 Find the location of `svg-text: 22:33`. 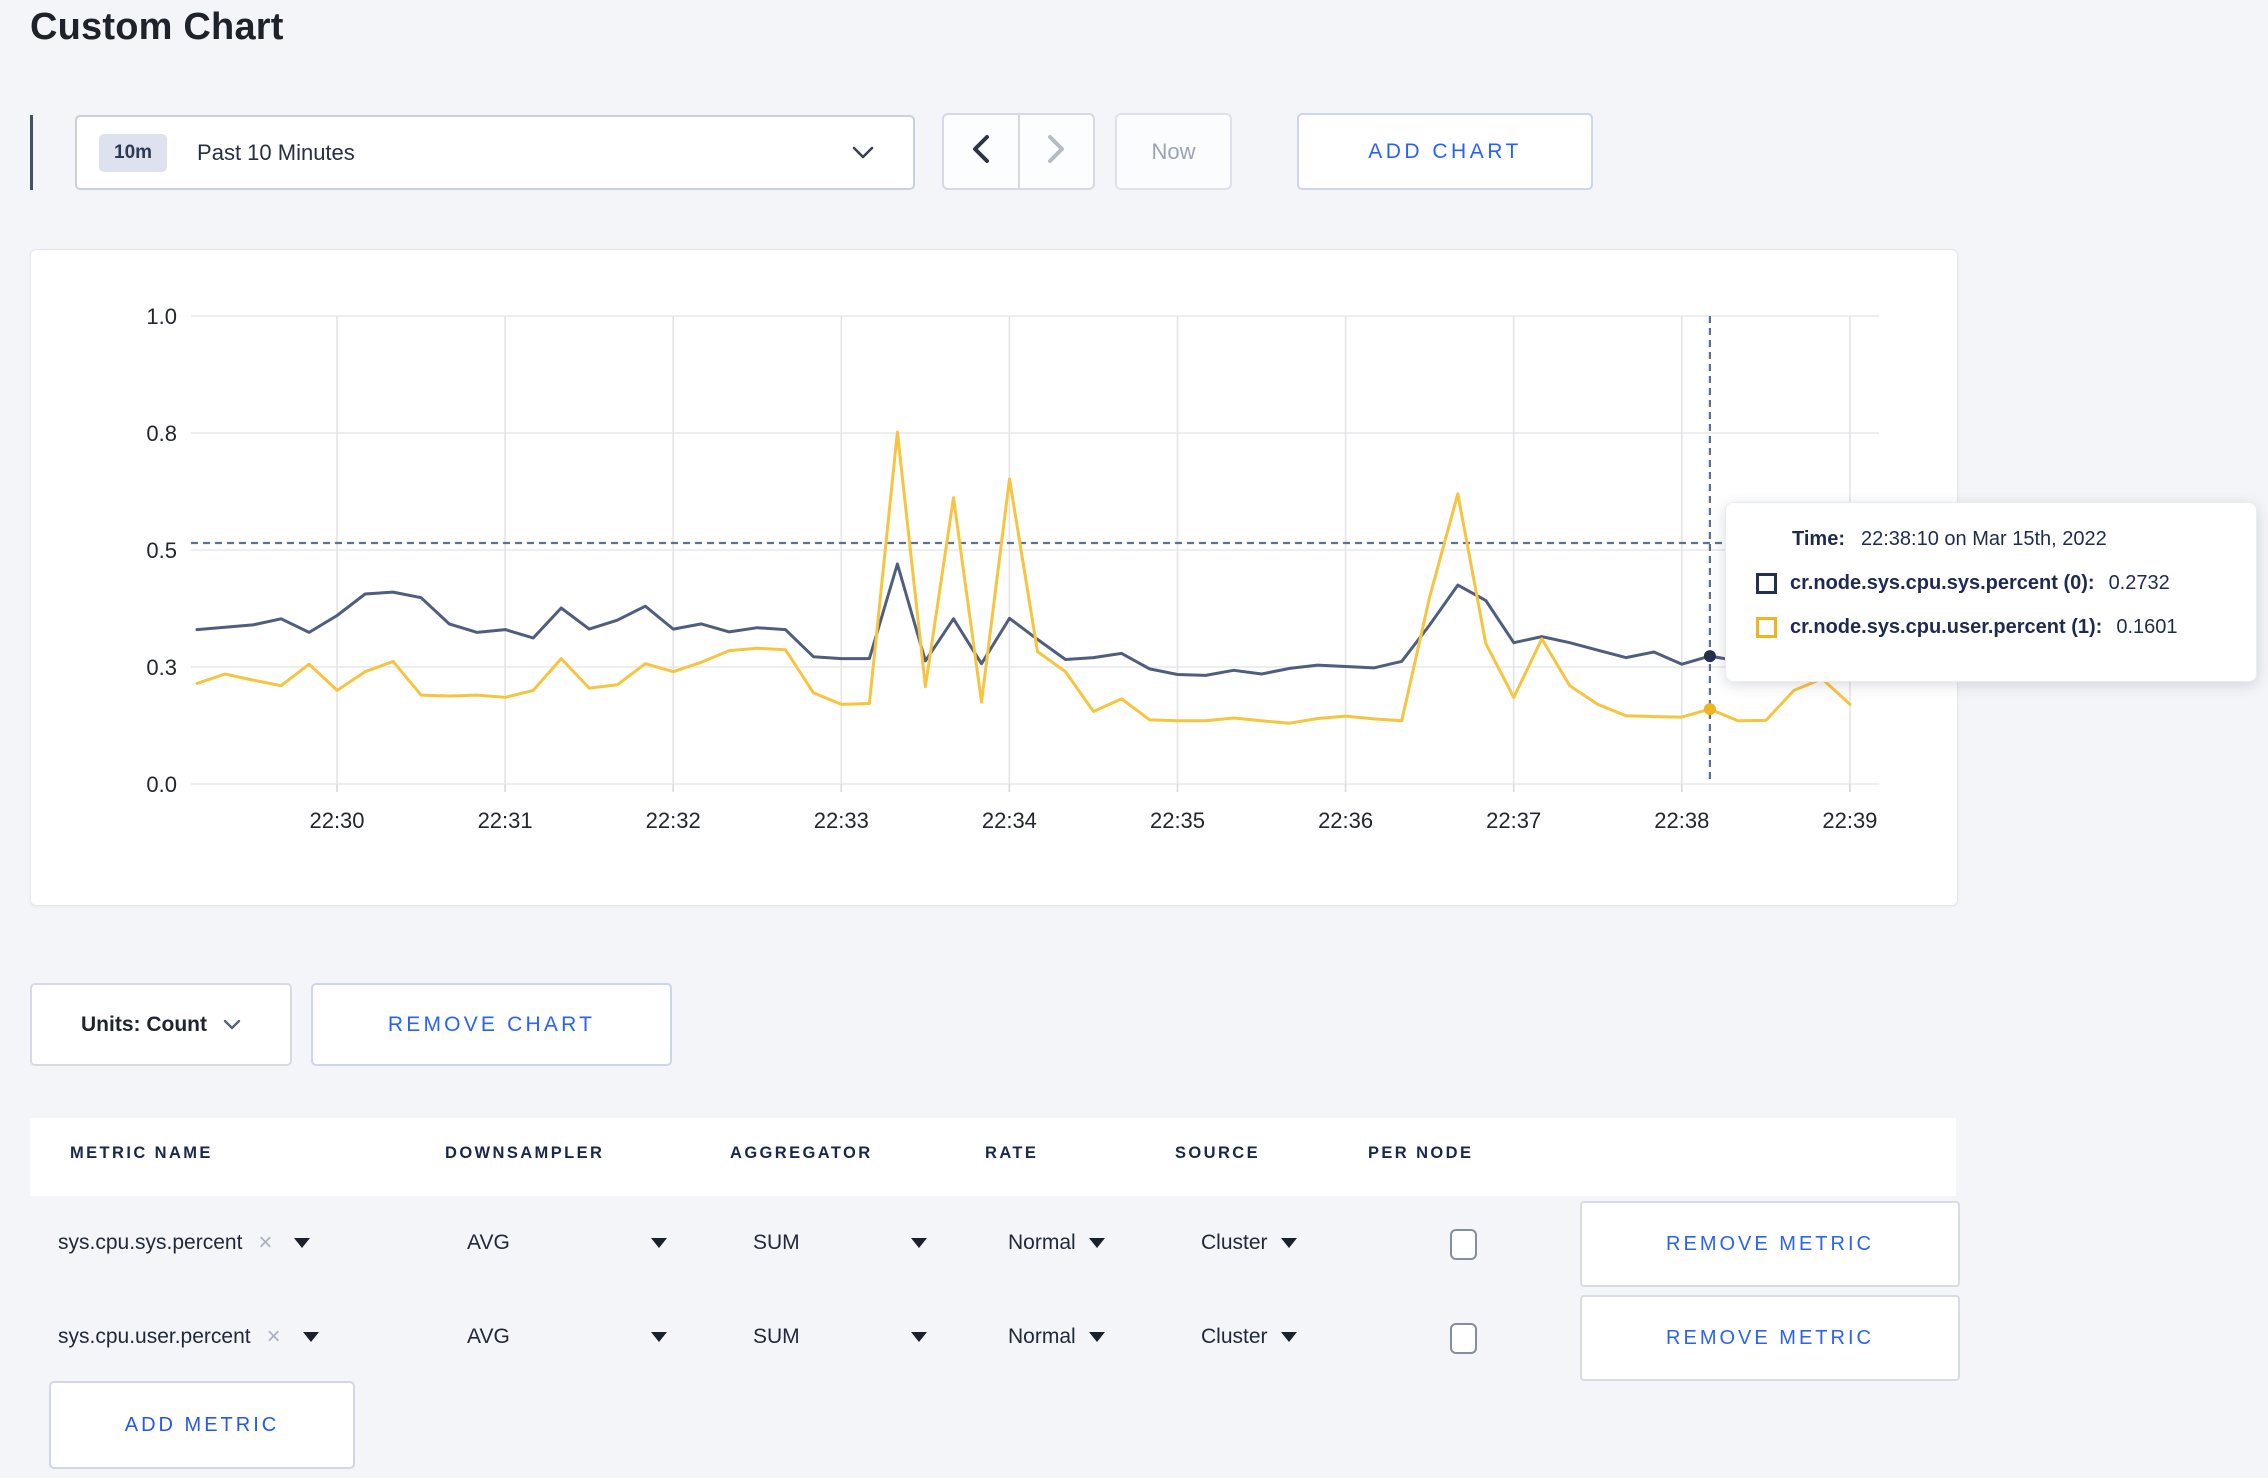

svg-text: 22:33 is located at coordinates (841, 820).